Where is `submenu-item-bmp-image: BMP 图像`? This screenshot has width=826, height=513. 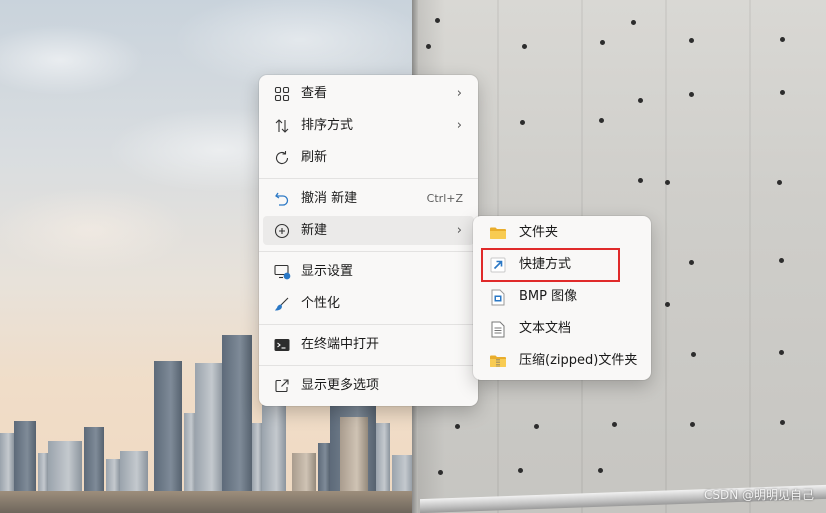
submenu-item-bmp-image: BMP 图像 is located at coordinates (562, 296).